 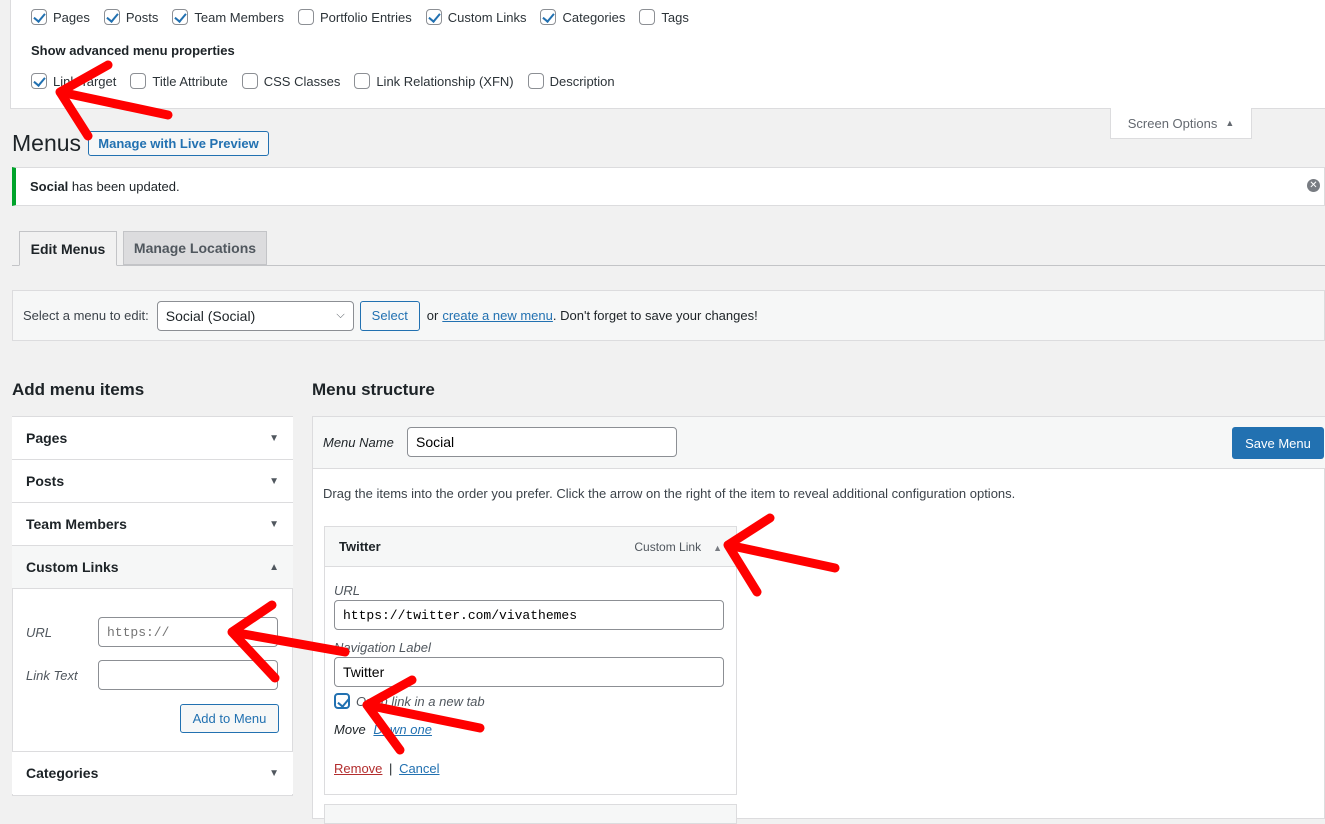 What do you see at coordinates (340, 315) in the screenshot?
I see `chevron-down-icon: ⌵` at bounding box center [340, 315].